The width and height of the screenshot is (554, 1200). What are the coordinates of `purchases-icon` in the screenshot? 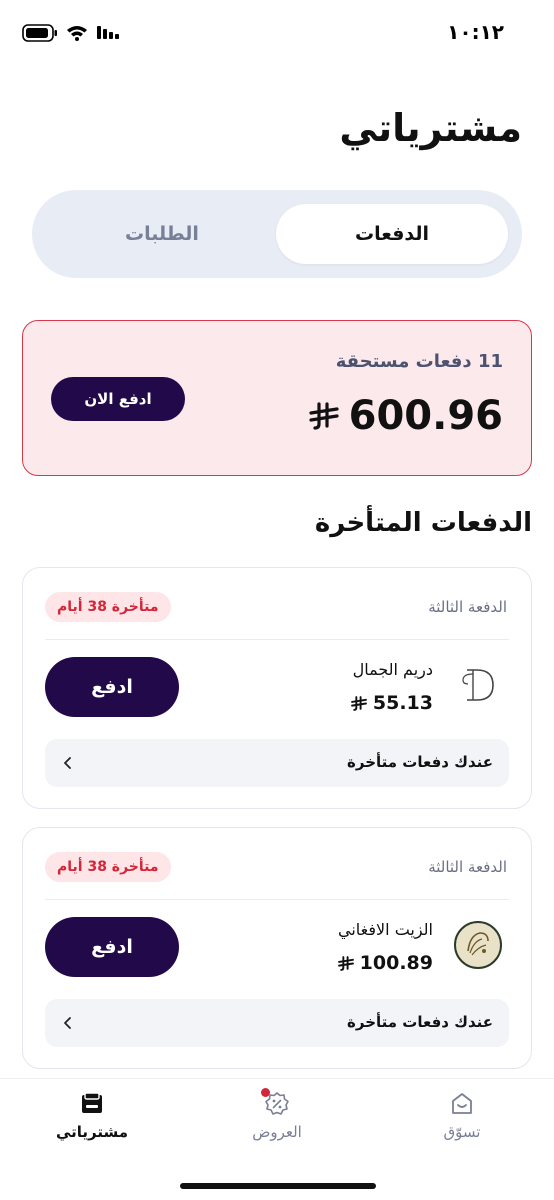 It's located at (92, 1102).